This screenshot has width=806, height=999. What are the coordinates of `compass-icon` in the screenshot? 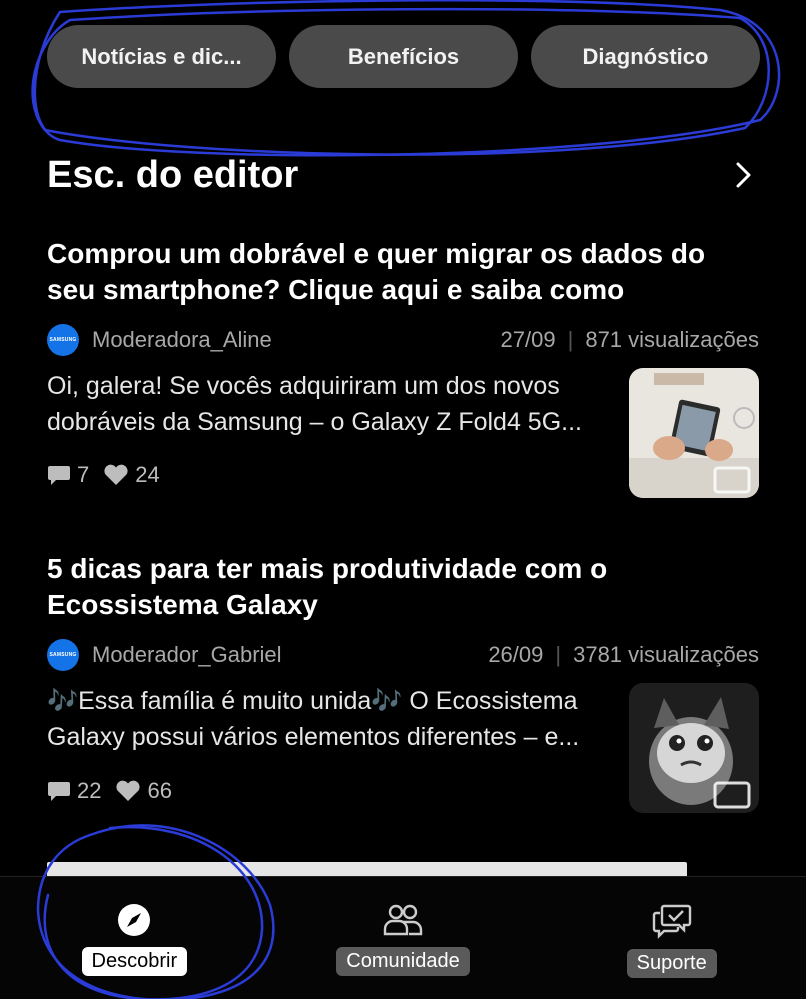 It's located at (134, 920).